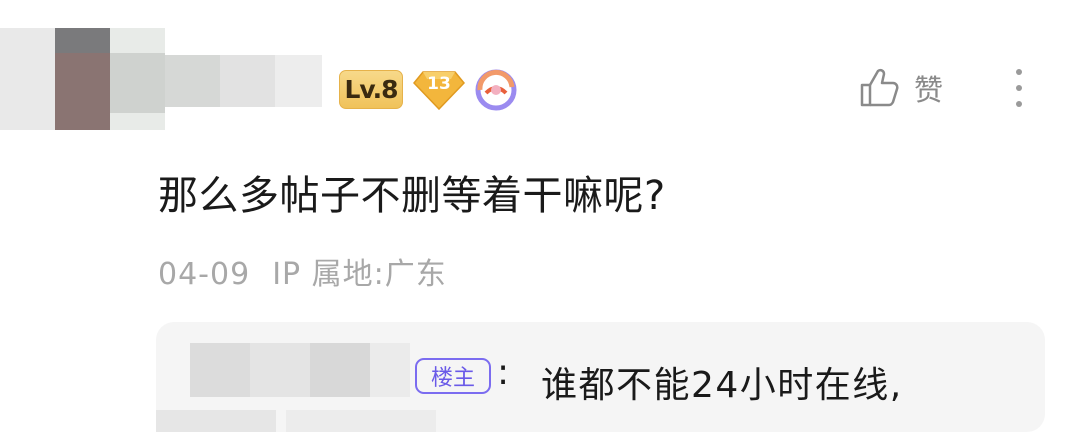 The image size is (1080, 432). Describe the element at coordinates (722, 385) in the screenshot. I see `reply-text: 谁都不能24小时在线,` at that location.